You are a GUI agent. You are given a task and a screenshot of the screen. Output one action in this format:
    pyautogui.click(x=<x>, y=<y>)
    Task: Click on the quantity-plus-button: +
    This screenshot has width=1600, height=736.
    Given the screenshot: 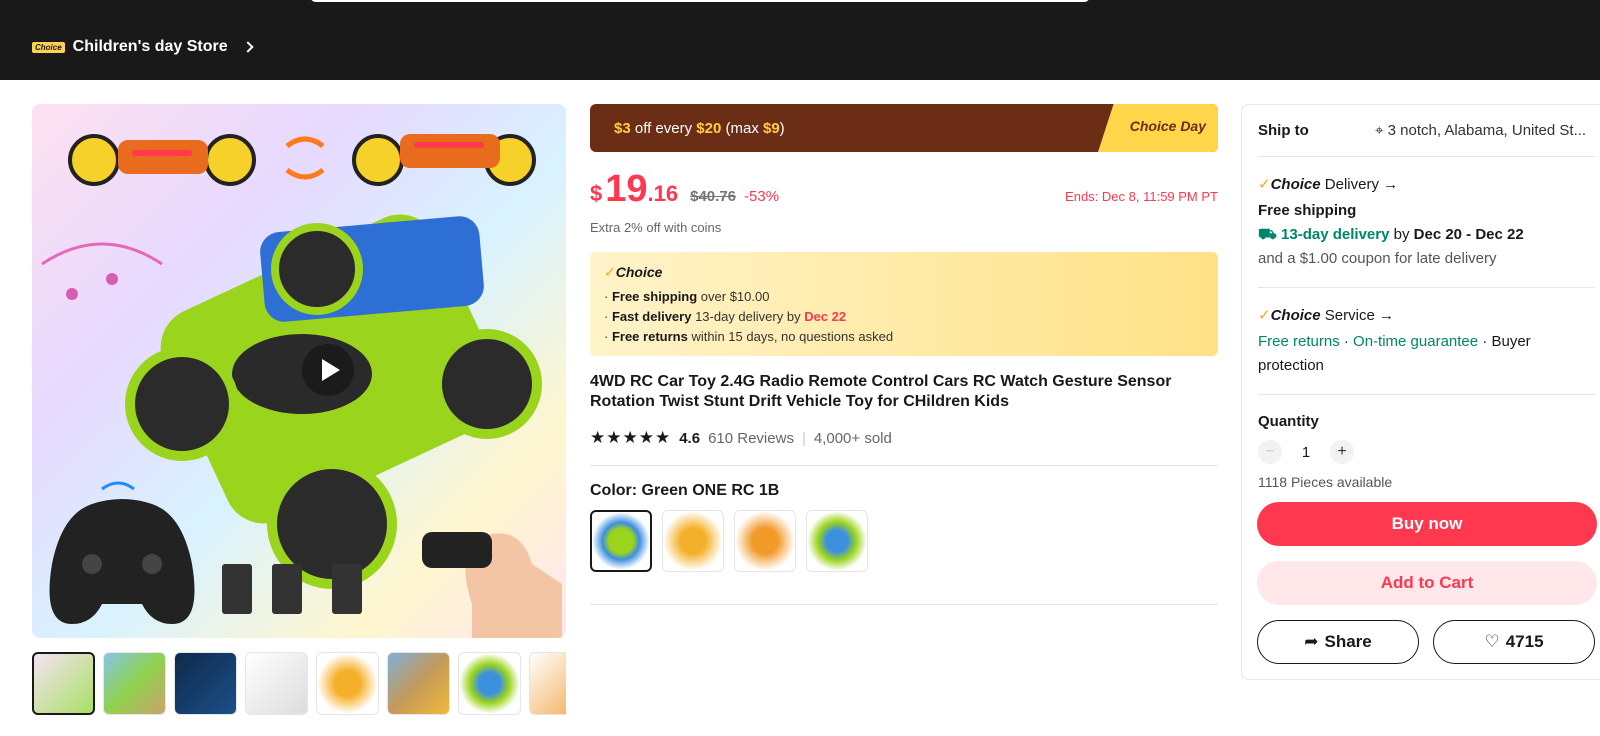 What is the action you would take?
    pyautogui.click(x=1342, y=452)
    